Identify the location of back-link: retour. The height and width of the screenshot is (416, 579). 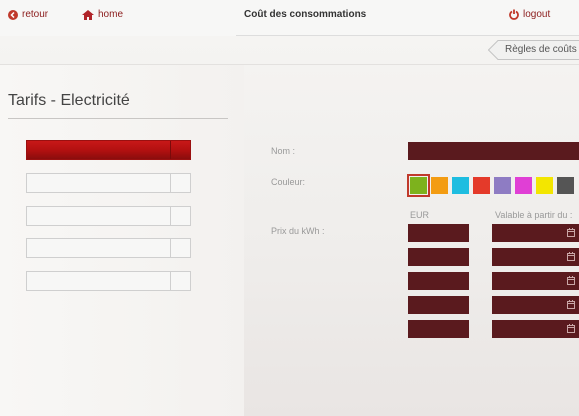
(28, 14).